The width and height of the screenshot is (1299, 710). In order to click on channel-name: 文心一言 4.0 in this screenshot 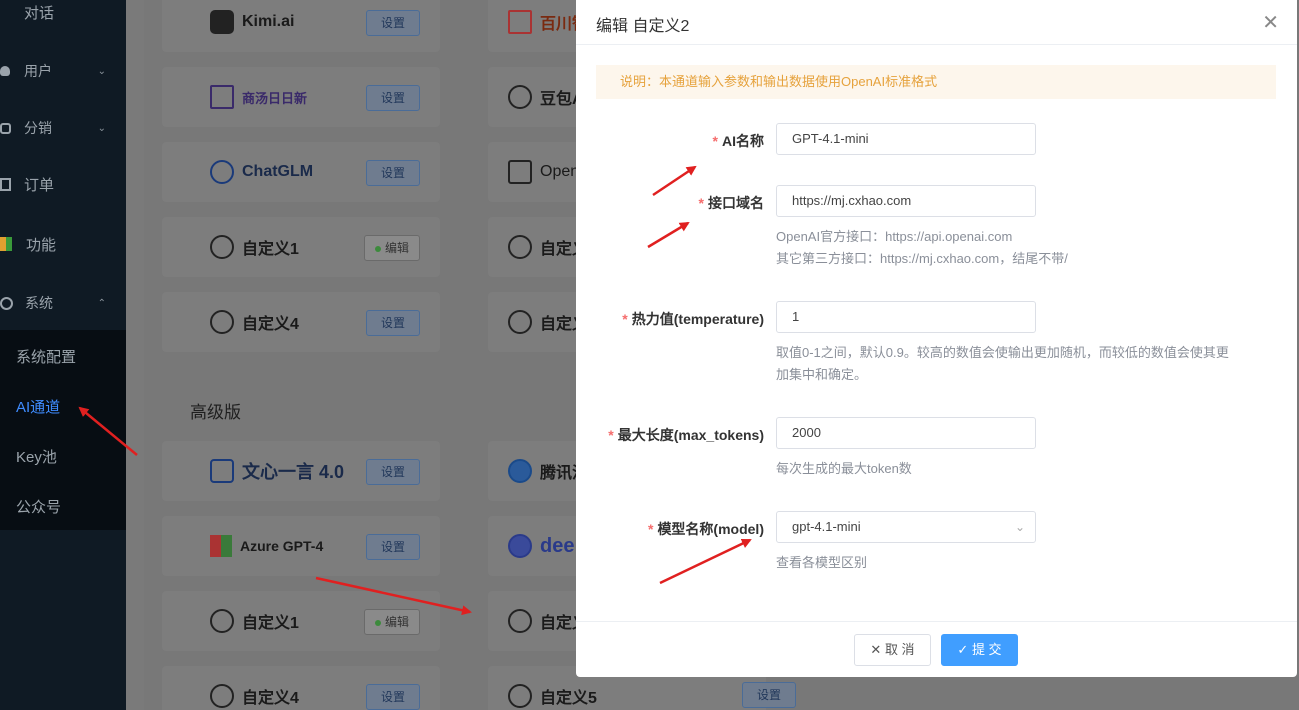, I will do `click(277, 471)`.